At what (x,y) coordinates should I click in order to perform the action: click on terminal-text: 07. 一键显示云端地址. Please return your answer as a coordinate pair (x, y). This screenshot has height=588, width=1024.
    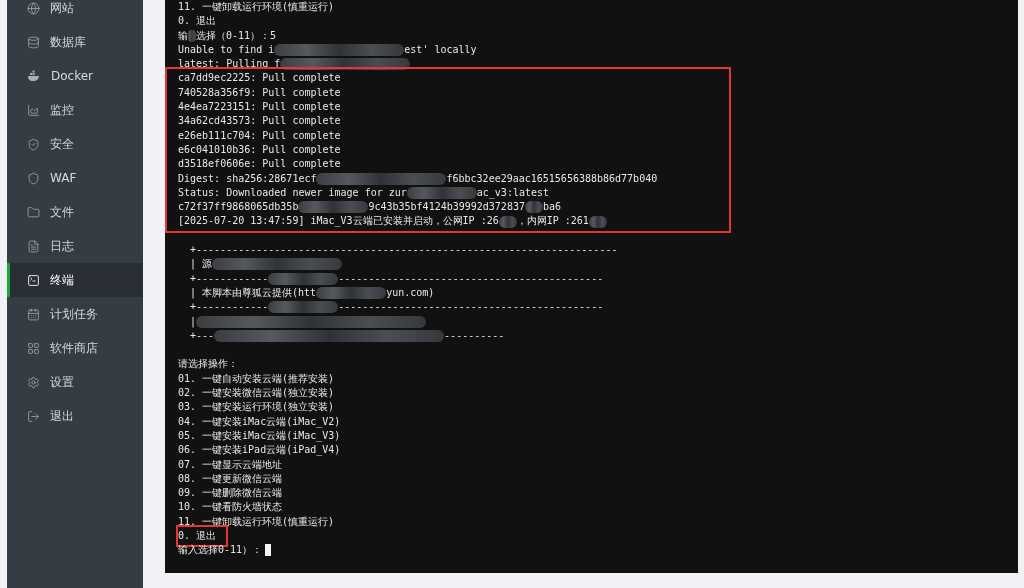
    Looking at the image, I should click on (230, 464).